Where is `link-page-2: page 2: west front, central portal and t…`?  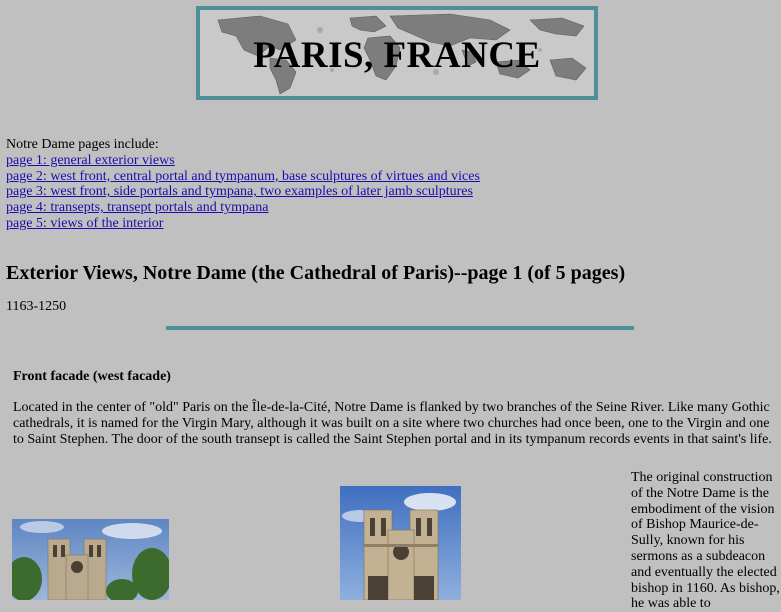 link-page-2: page 2: west front, central portal and t… is located at coordinates (243, 177).